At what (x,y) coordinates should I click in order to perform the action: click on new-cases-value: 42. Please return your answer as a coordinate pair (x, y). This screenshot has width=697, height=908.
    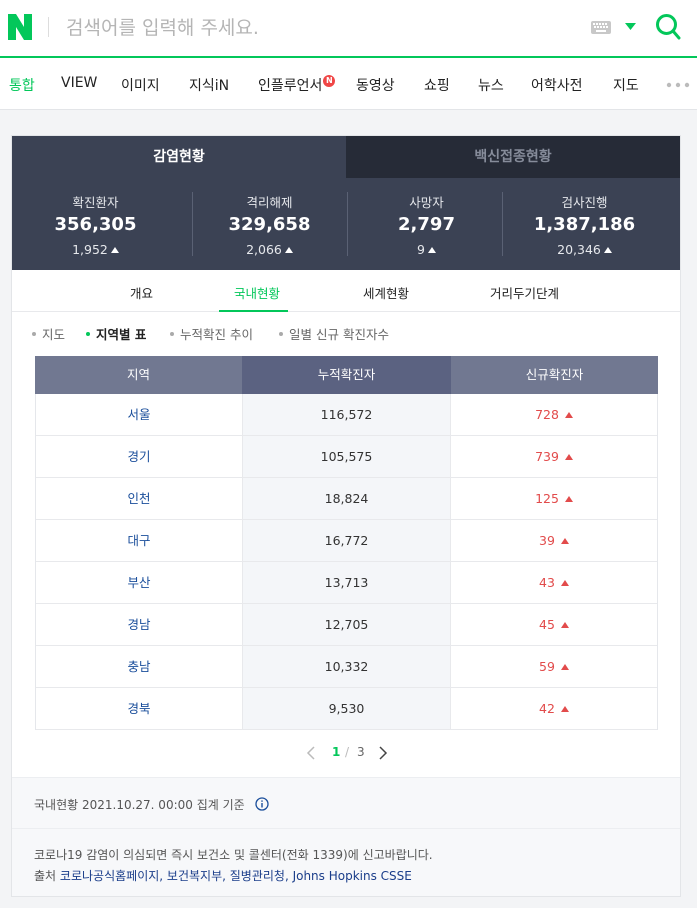
    Looking at the image, I should click on (547, 708).